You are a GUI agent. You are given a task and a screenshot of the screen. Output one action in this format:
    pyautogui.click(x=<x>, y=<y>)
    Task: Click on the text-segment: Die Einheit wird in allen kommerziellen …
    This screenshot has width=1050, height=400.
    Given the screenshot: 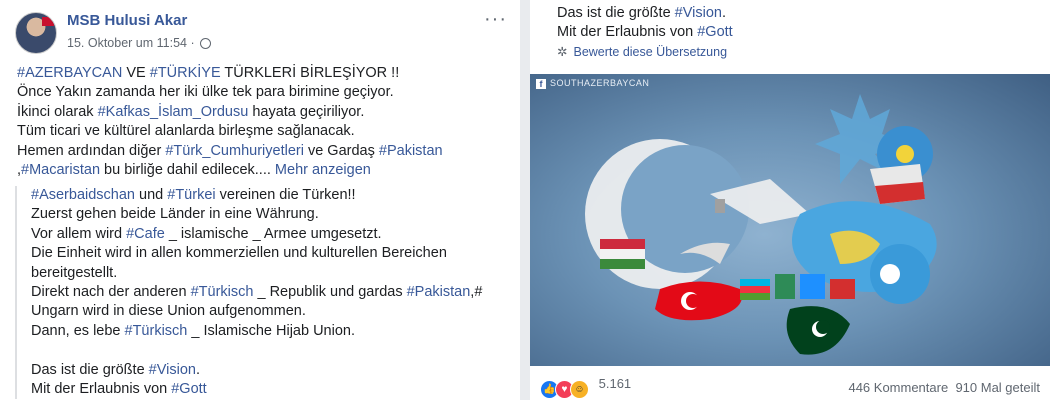 What is the action you would take?
    pyautogui.click(x=239, y=253)
    